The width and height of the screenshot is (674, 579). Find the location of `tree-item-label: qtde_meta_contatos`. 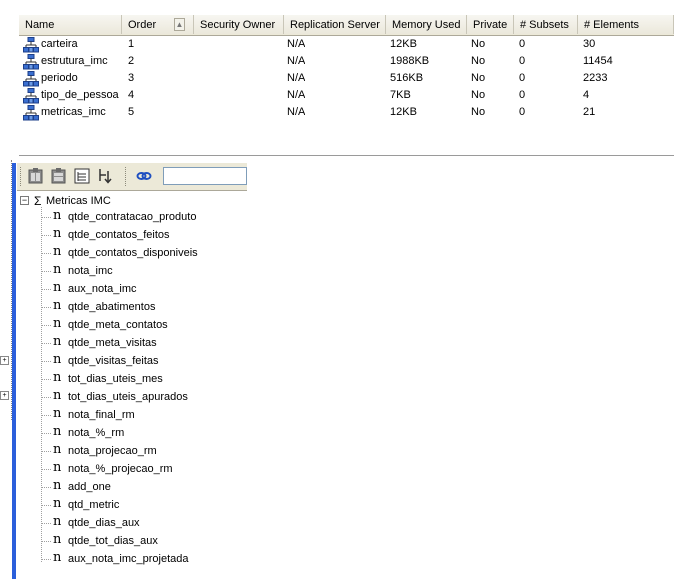

tree-item-label: qtde_meta_contatos is located at coordinates (118, 325).